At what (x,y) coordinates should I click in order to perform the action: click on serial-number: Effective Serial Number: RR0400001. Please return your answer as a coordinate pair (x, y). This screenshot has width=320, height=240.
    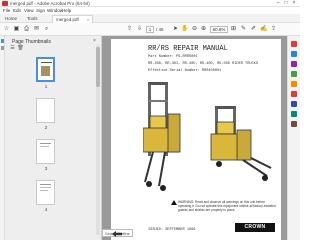
    Looking at the image, I should click on (185, 71).